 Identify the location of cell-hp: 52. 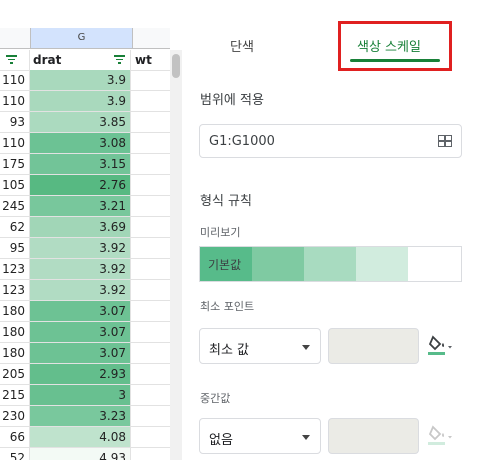
(15, 454).